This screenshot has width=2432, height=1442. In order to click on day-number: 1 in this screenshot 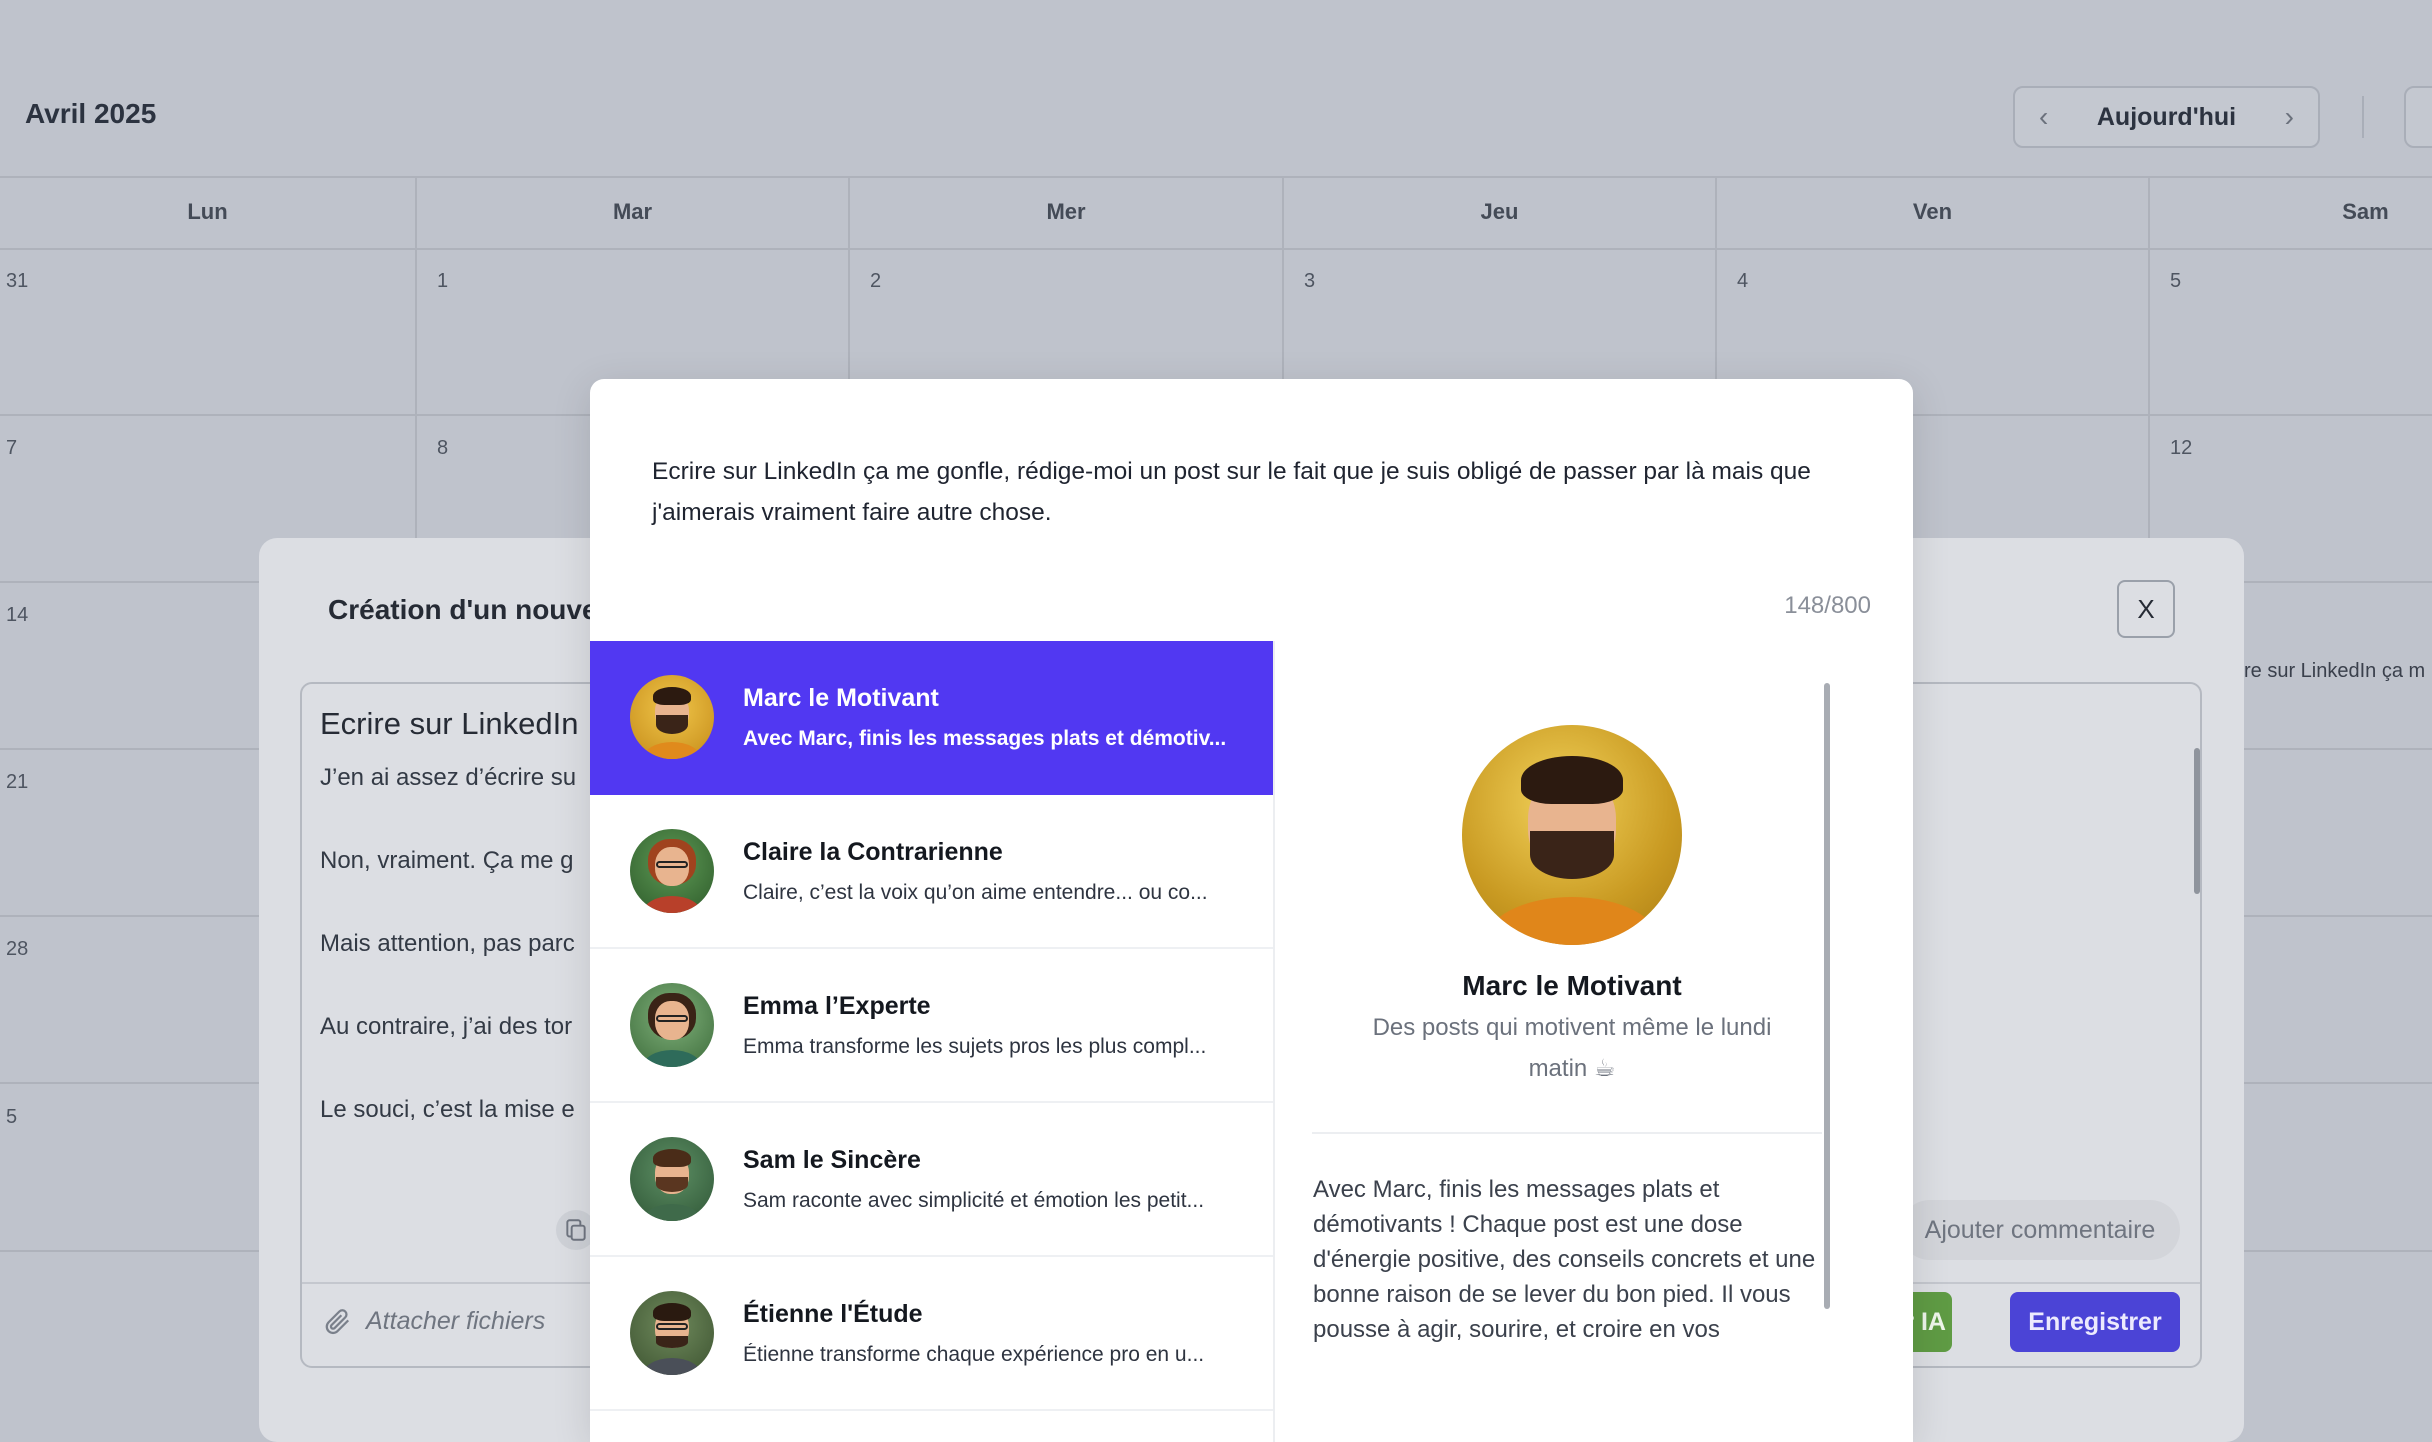, I will do `click(442, 281)`.